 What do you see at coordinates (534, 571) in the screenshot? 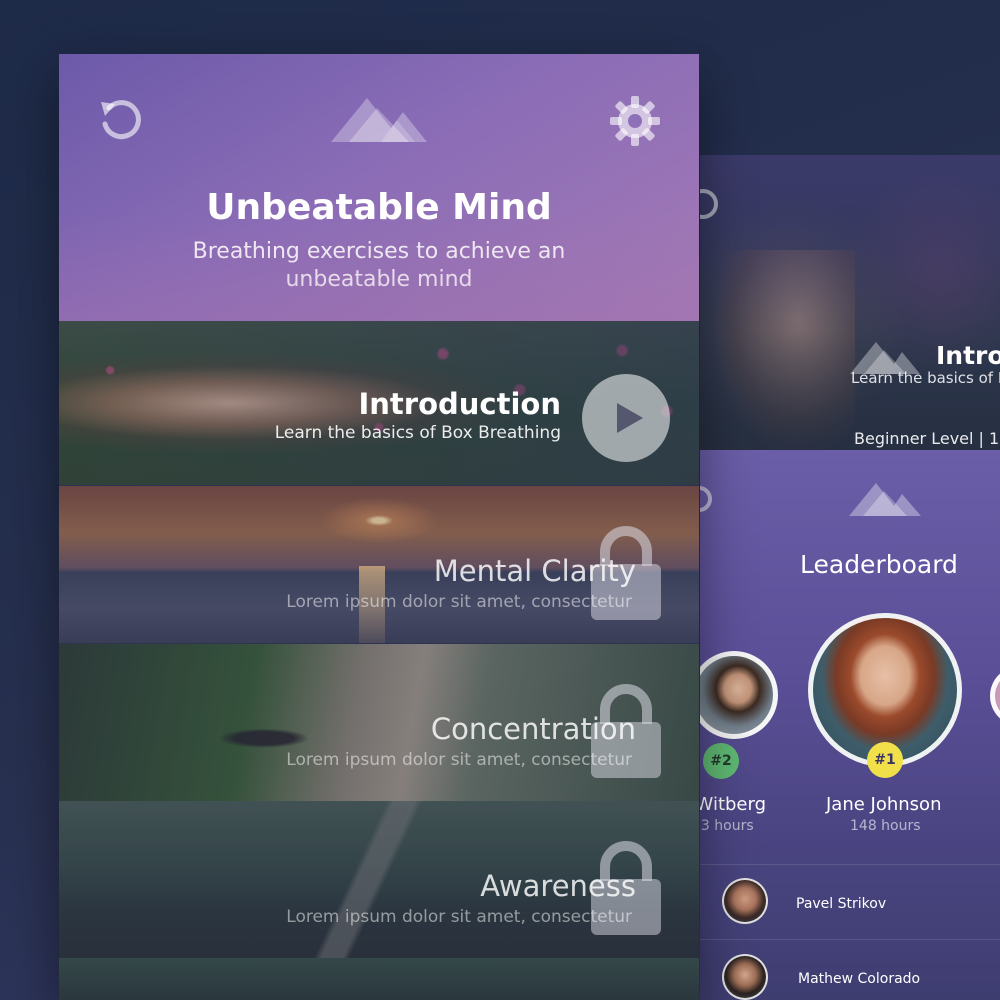
I see `lesson-title: Mental Clarity` at bounding box center [534, 571].